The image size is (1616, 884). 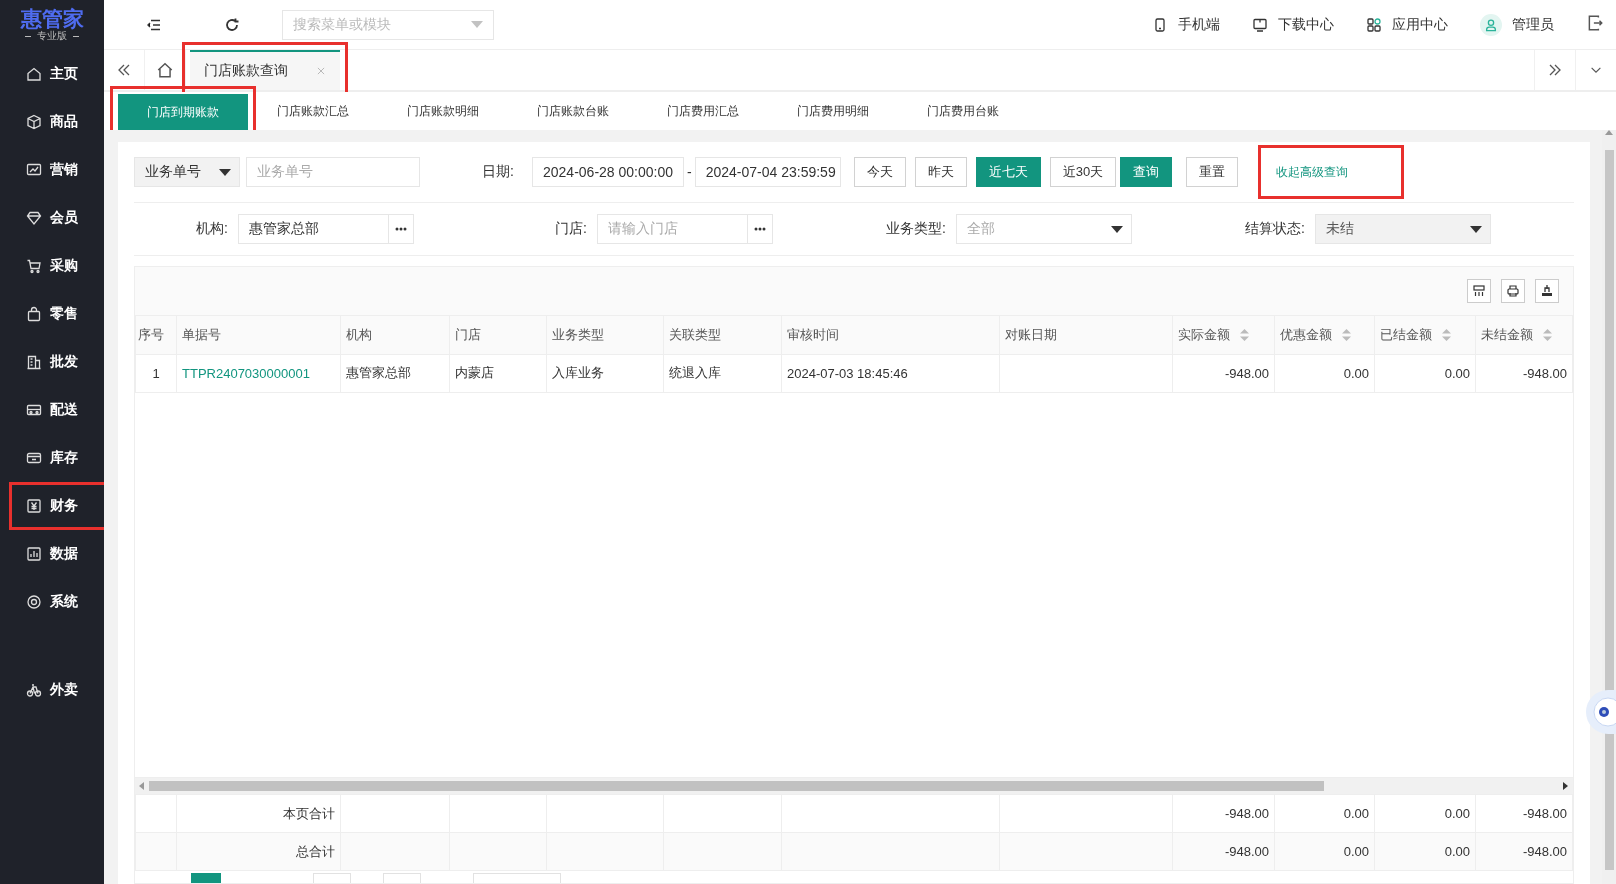 What do you see at coordinates (1479, 291) in the screenshot?
I see `columns-icon` at bounding box center [1479, 291].